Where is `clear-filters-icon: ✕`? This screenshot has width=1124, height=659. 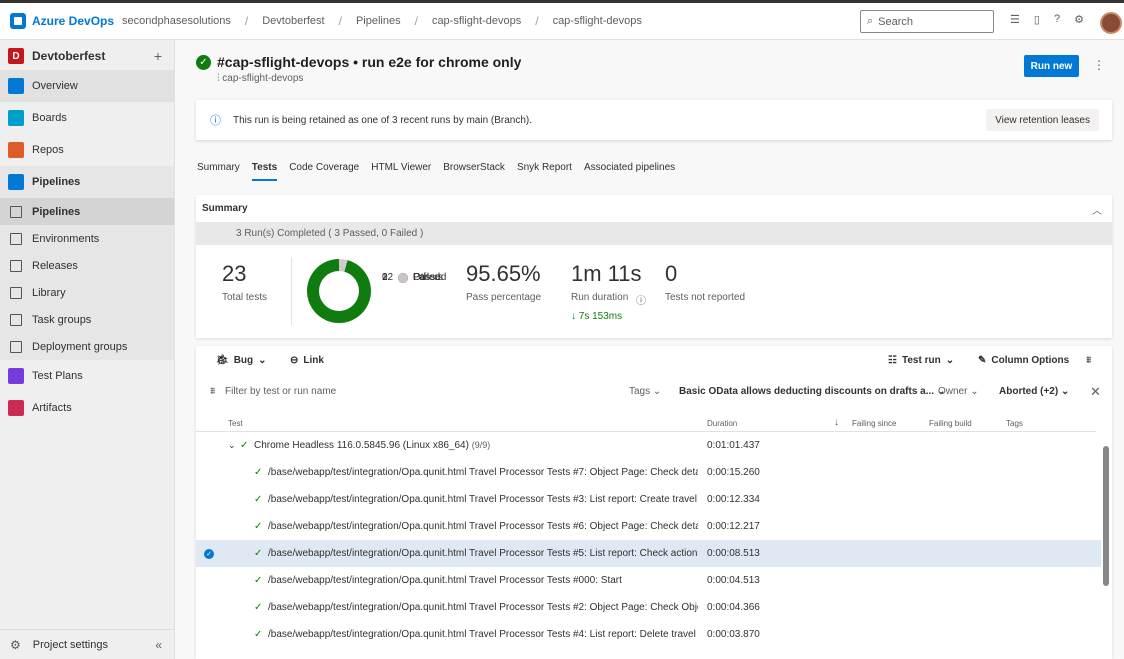 clear-filters-icon: ✕ is located at coordinates (1095, 392).